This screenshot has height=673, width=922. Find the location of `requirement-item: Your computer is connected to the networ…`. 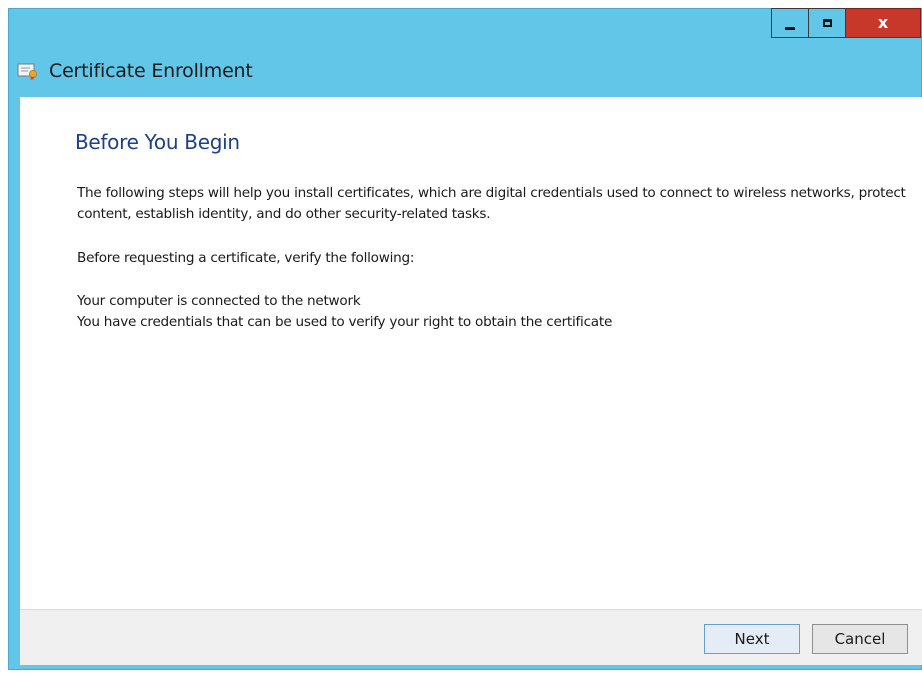

requirement-item: Your computer is connected to the networ… is located at coordinates (219, 301).